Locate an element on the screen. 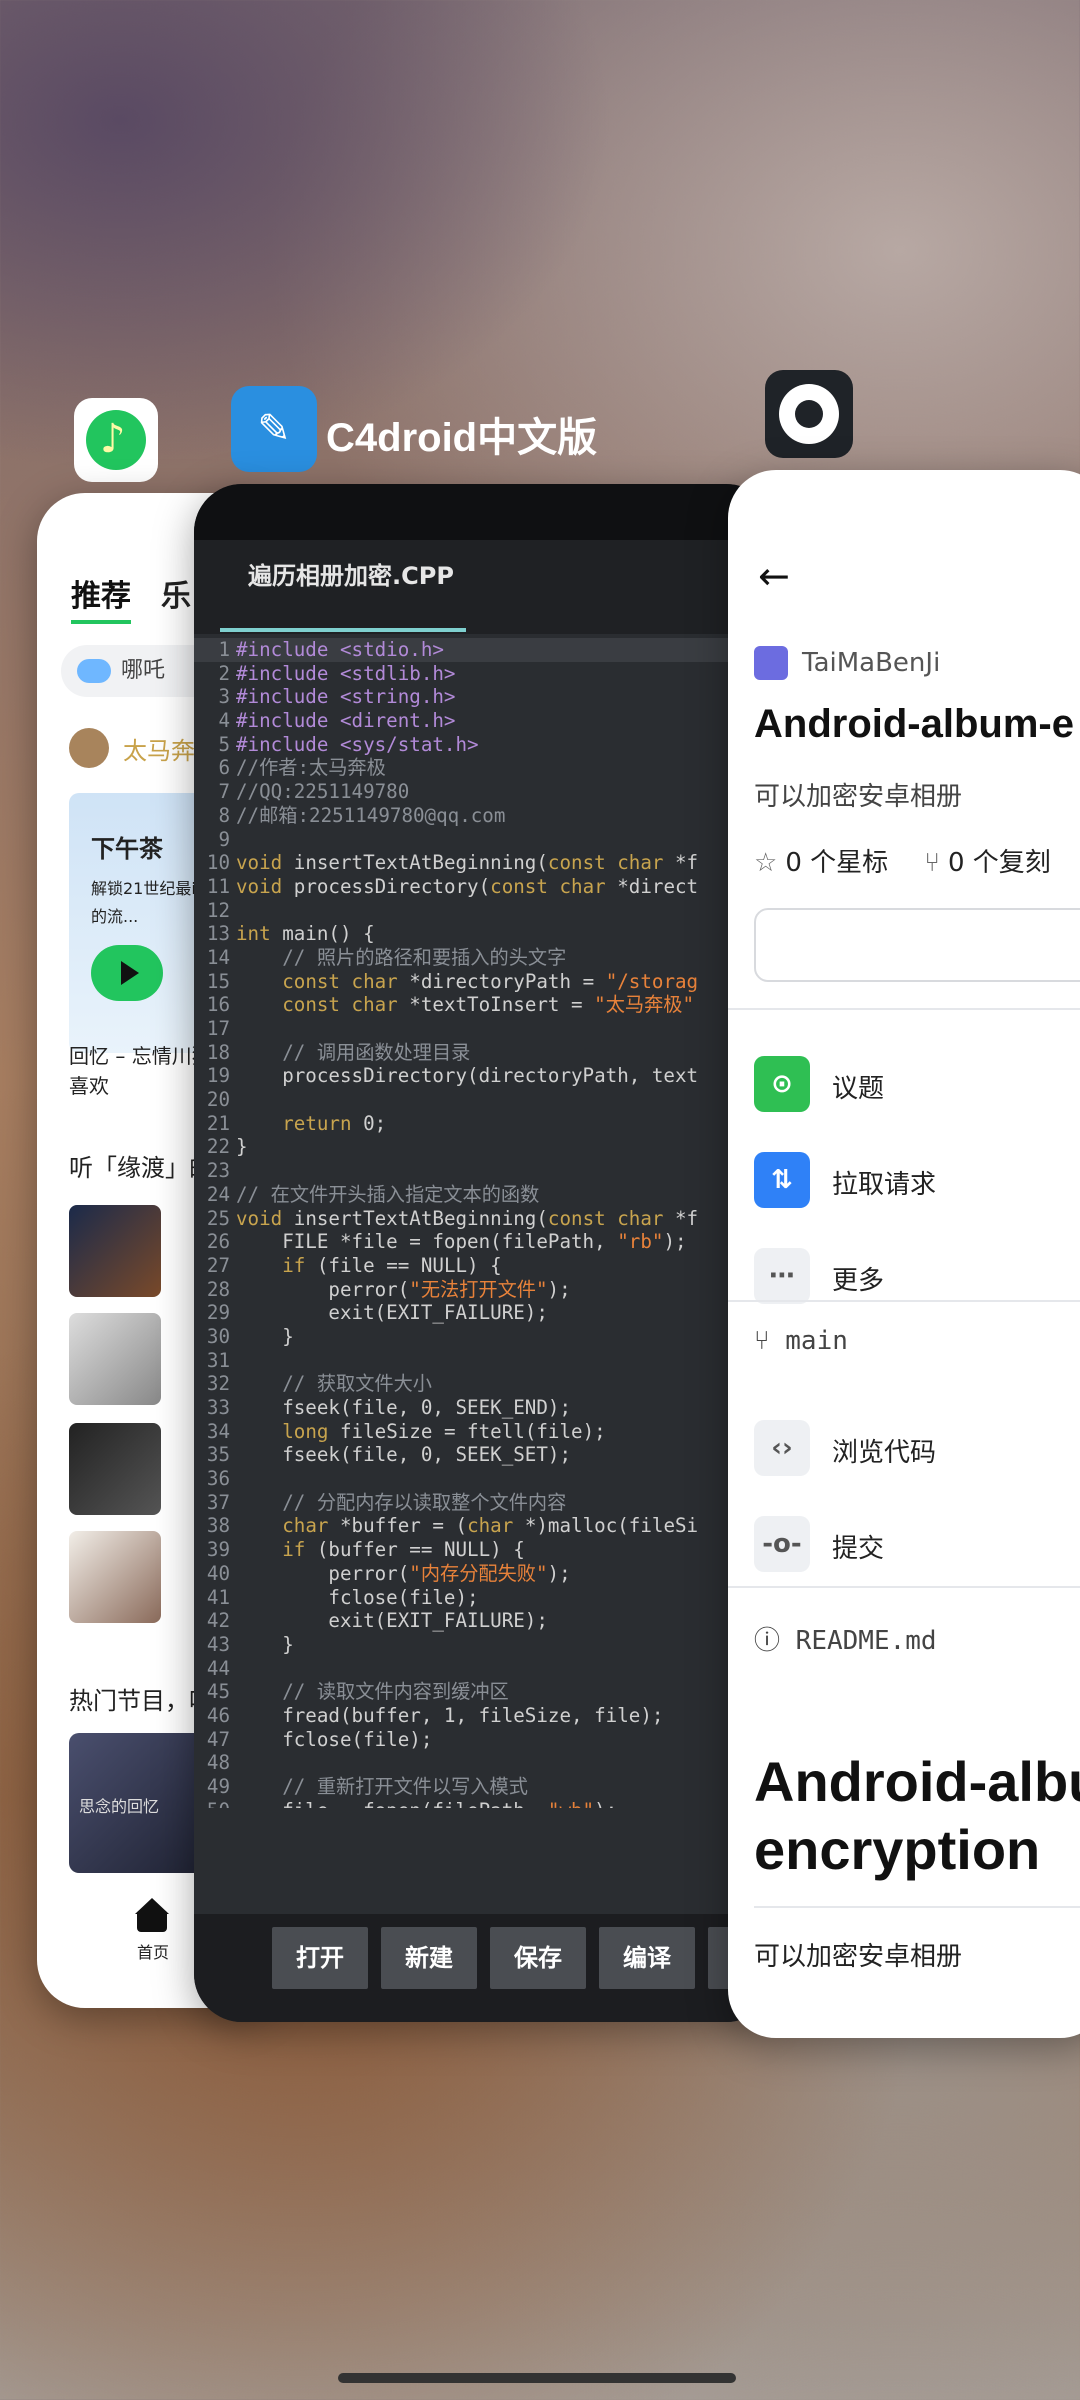 The width and height of the screenshot is (1080, 2400). open-button: 打开 is located at coordinates (320, 1958).